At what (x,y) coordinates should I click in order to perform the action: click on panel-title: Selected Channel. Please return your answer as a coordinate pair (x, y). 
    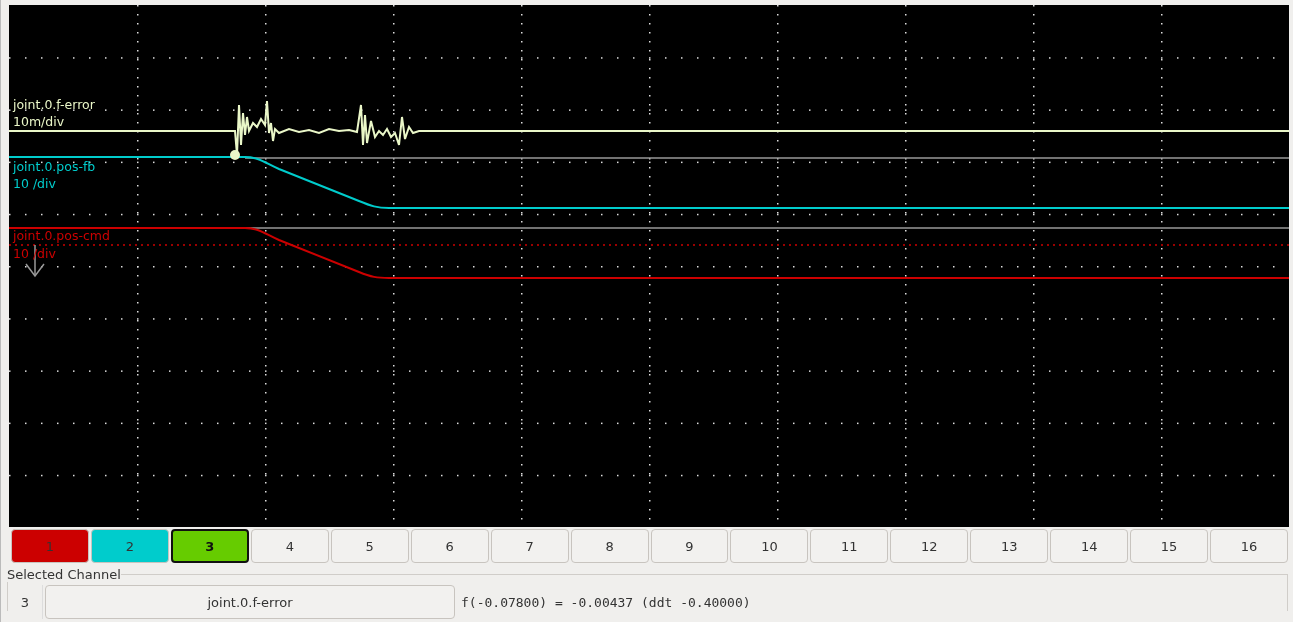
    Looking at the image, I should click on (64, 574).